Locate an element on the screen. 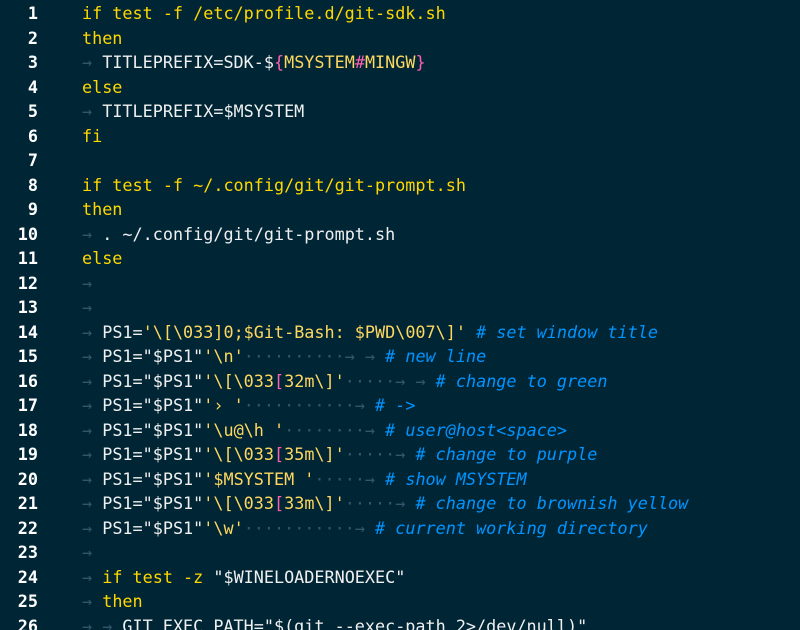 The width and height of the screenshot is (800, 630). code-line: 4 else is located at coordinates (400, 87).